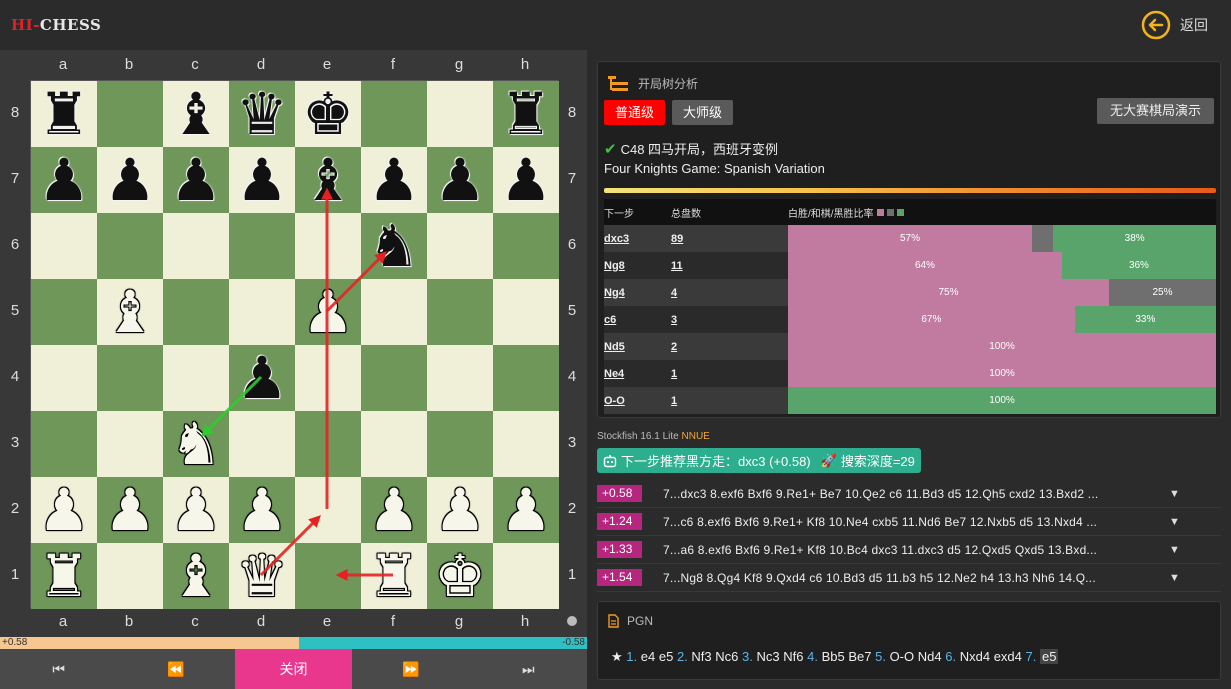  Describe the element at coordinates (833, 656) in the screenshot. I see `pgn-move: Bb5` at that location.